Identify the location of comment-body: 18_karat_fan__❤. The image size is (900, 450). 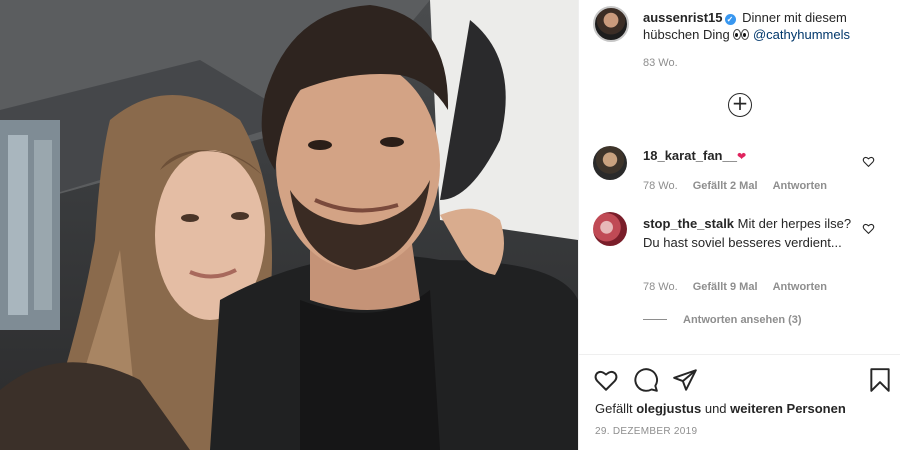
(749, 156).